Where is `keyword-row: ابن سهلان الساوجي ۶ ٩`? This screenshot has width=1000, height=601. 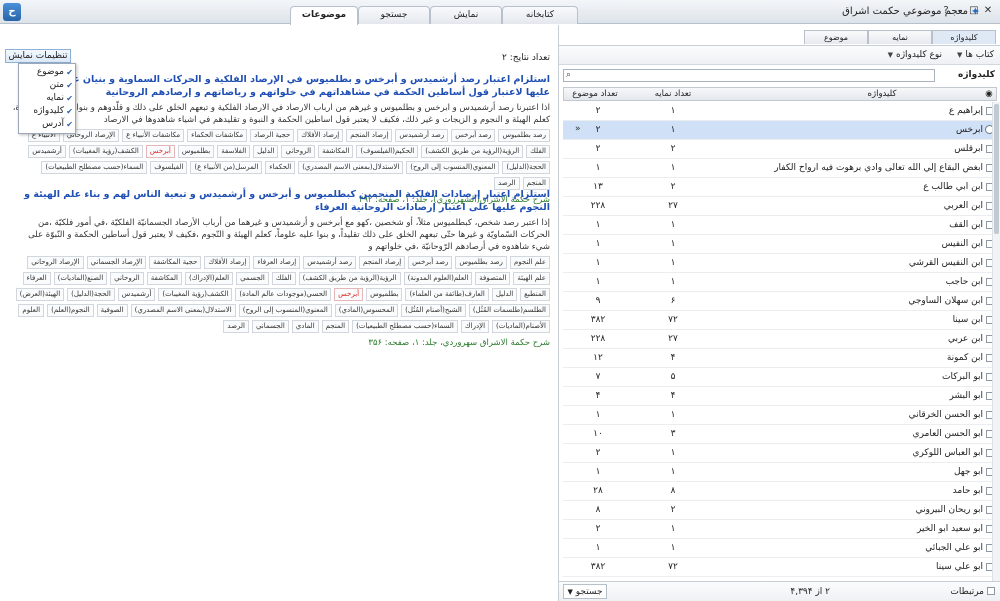
keyword-row: ابن سهلان الساوجي ۶ ٩ is located at coordinates (780, 301).